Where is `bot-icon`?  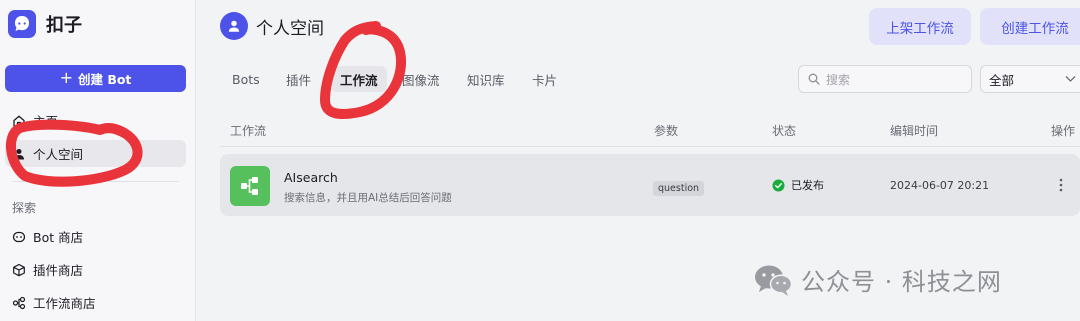
bot-icon is located at coordinates (19, 236).